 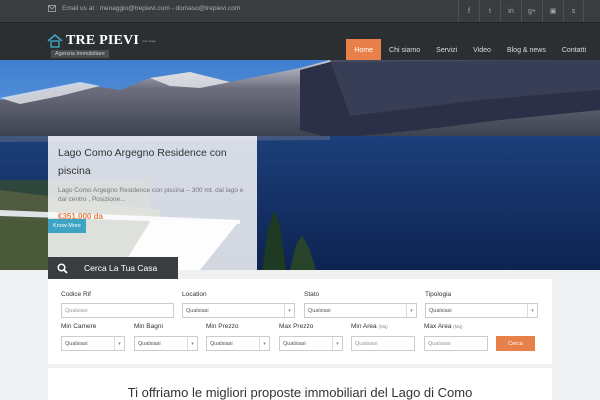 What do you see at coordinates (552, 11) in the screenshot?
I see `youtube-icon: ▣` at bounding box center [552, 11].